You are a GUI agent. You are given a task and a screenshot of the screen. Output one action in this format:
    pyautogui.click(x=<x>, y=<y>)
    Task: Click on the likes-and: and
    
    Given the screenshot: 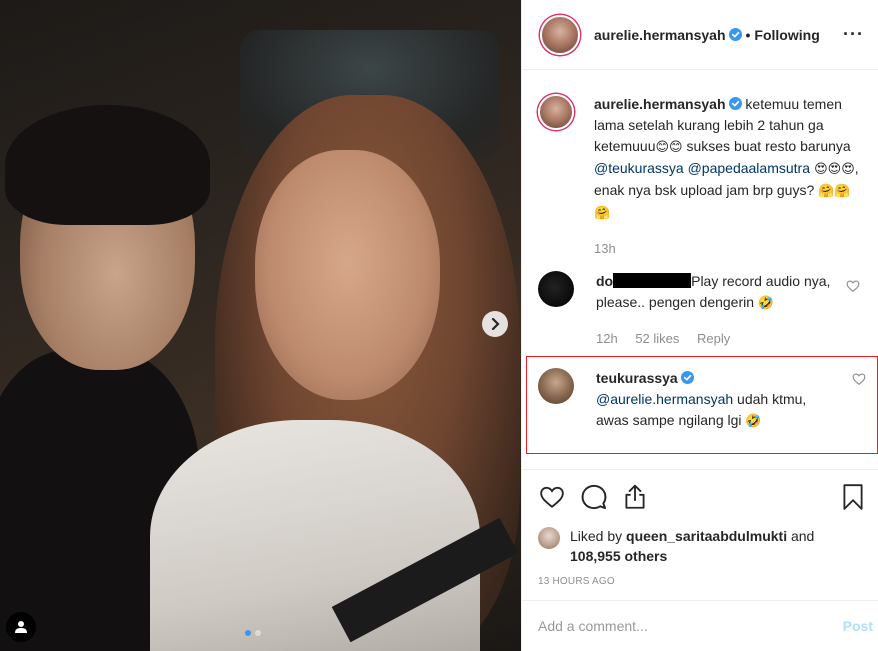 What is the action you would take?
    pyautogui.click(x=801, y=536)
    